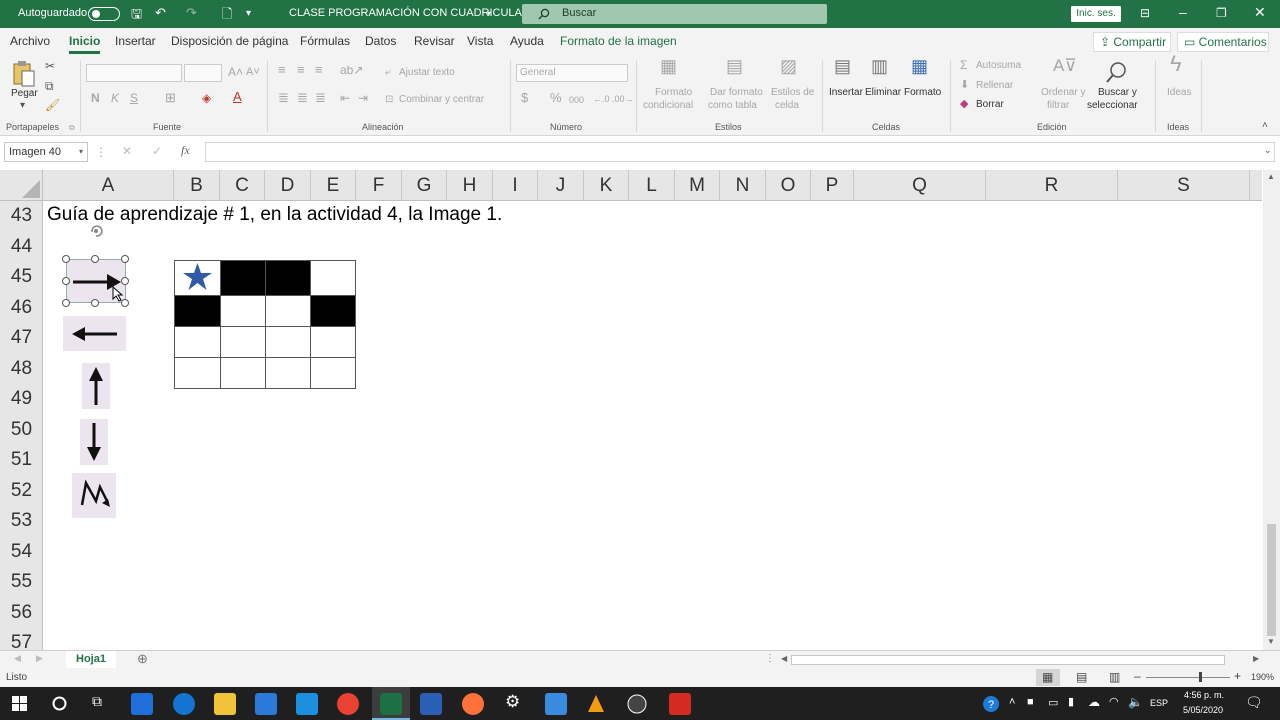 The height and width of the screenshot is (720, 1280). Describe the element at coordinates (1063, 93) in the screenshot. I see `sort-filter-label-1: Ordenar y` at that location.